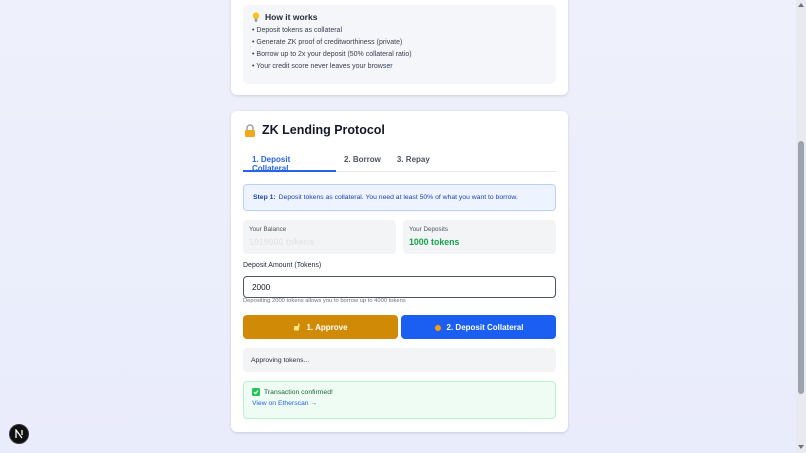 Image resolution: width=806 pixels, height=453 pixels. Describe the element at coordinates (801, 5) in the screenshot. I see `scroll-up-icon` at that location.